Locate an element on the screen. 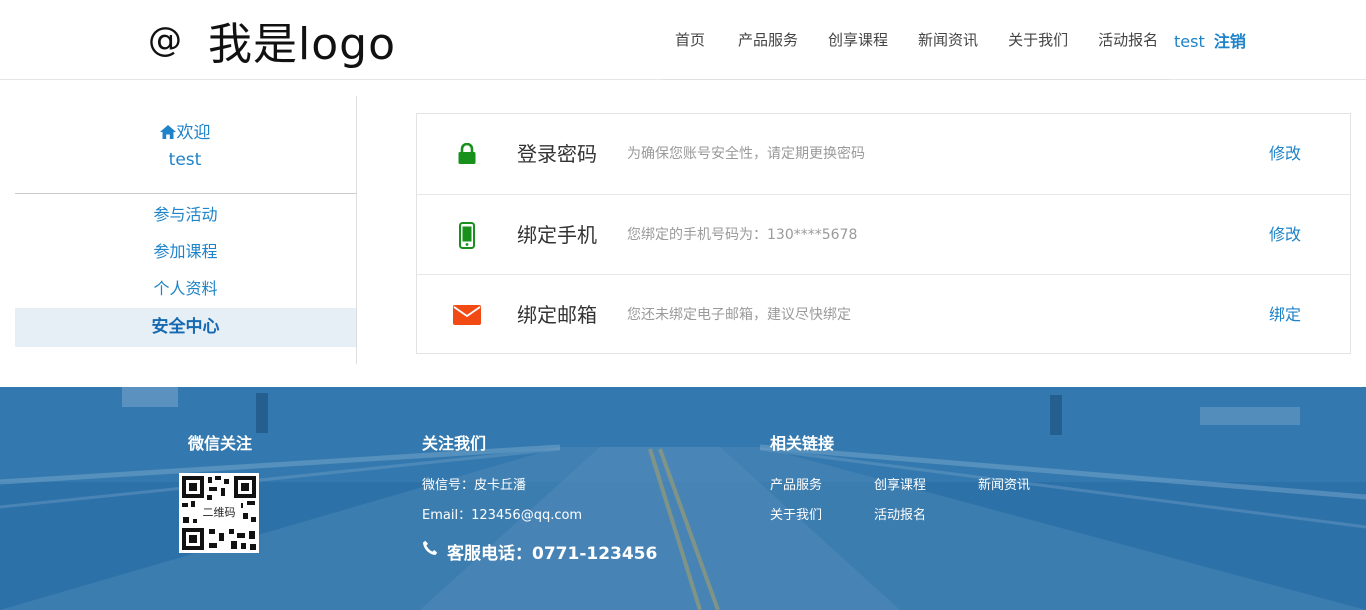  footer-link-products: 产品服务 is located at coordinates (796, 483).